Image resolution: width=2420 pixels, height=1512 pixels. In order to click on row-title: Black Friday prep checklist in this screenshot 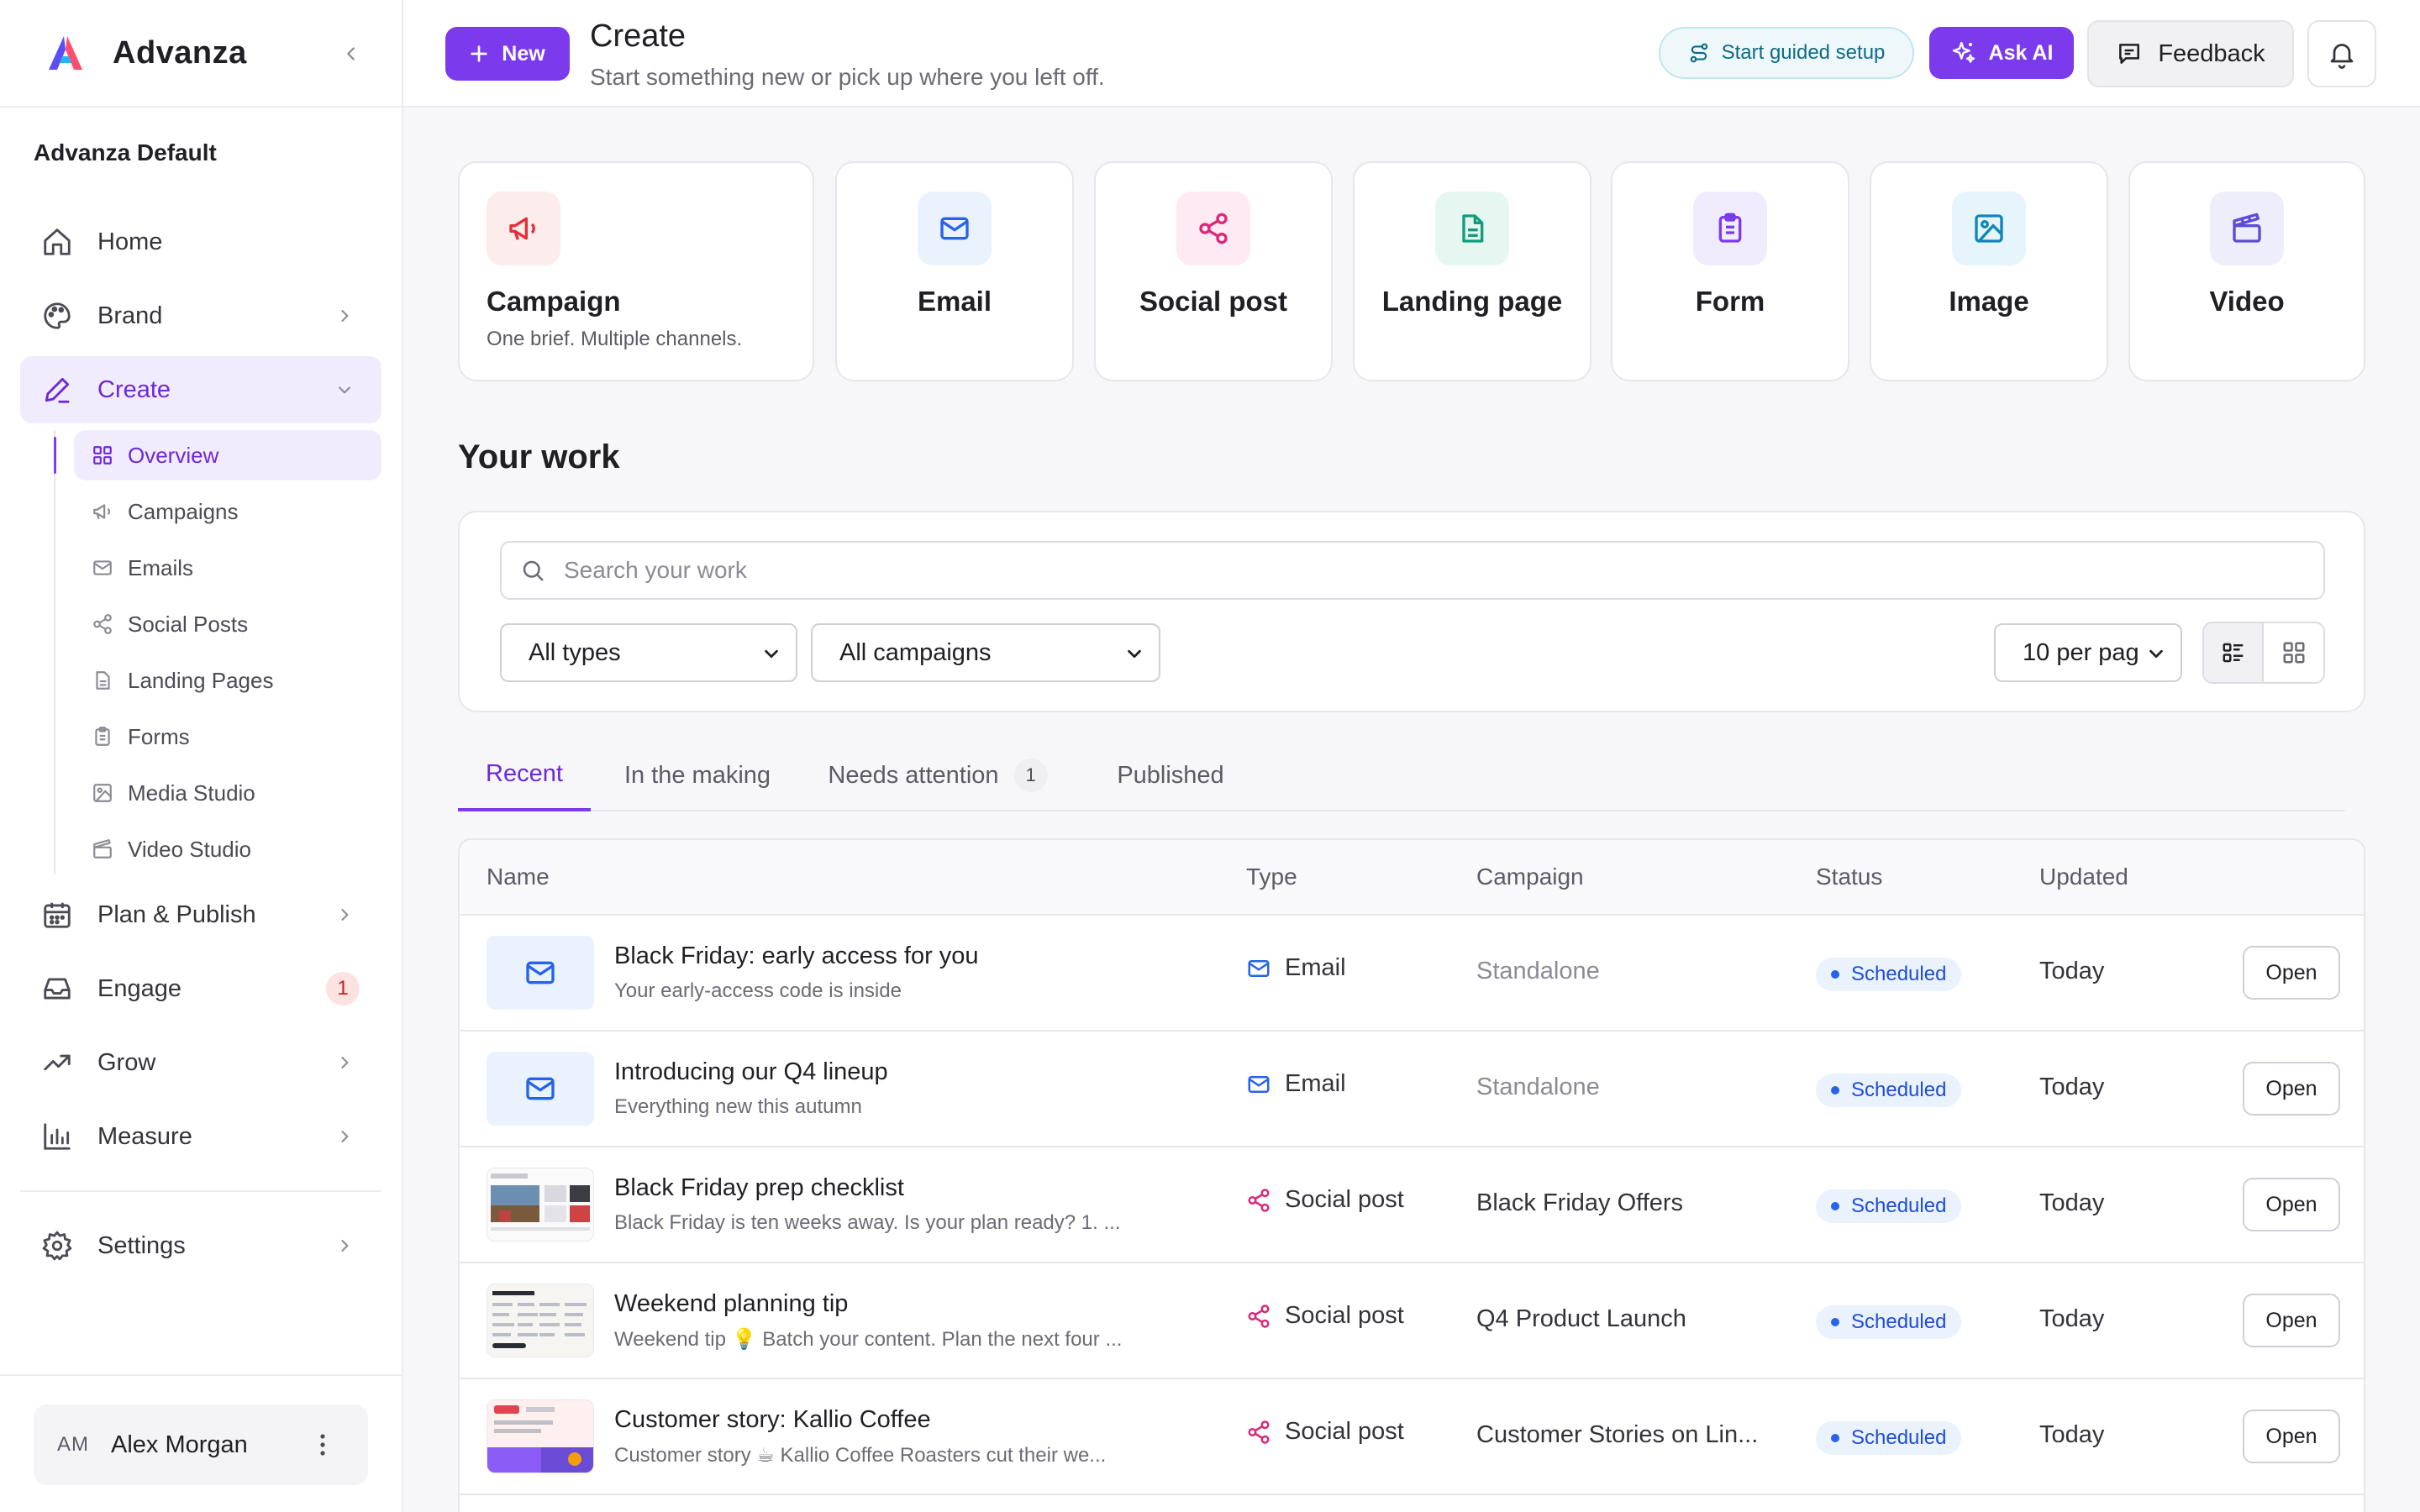, I will do `click(759, 1188)`.